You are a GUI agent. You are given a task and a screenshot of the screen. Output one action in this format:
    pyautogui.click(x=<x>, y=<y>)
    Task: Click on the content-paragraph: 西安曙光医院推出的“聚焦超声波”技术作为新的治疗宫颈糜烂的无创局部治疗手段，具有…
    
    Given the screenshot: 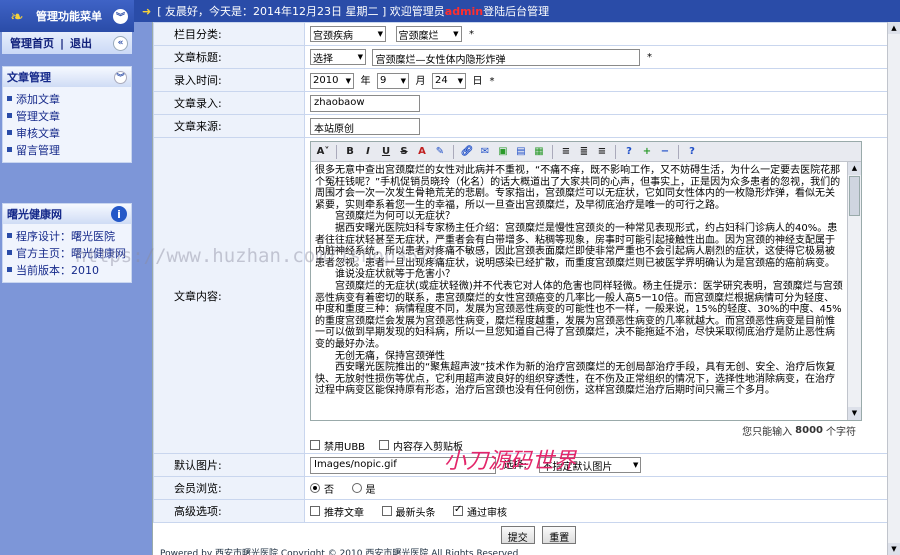 What is the action you would take?
    pyautogui.click(x=575, y=379)
    